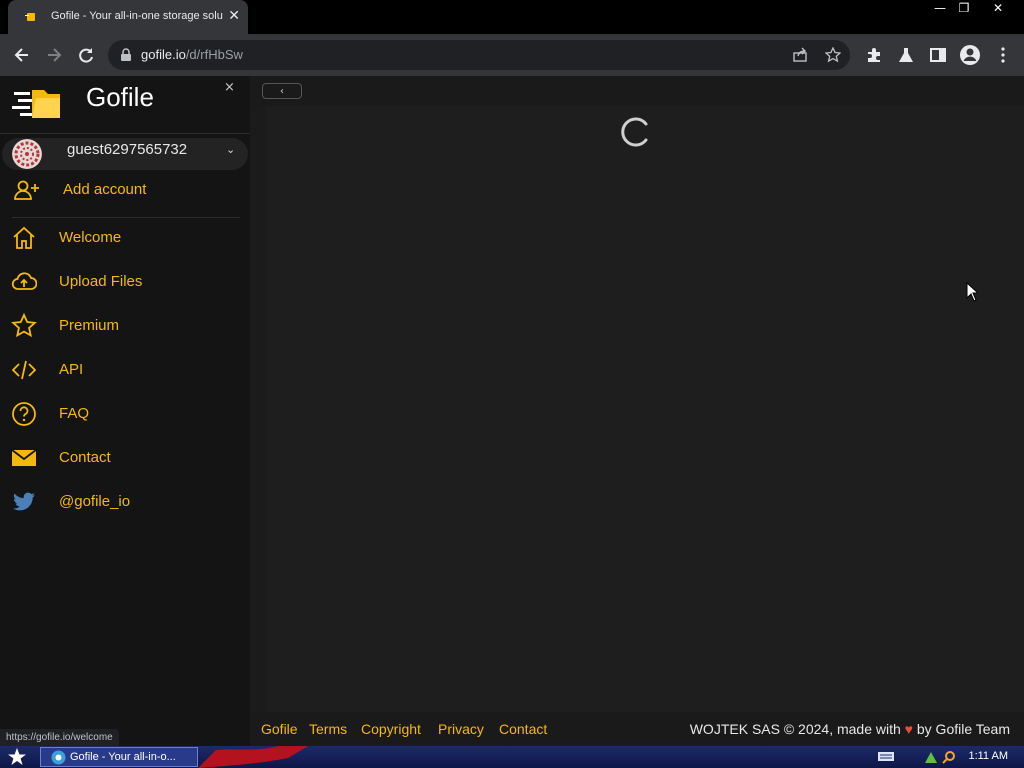 Image resolution: width=1024 pixels, height=768 pixels. I want to click on twitter-icon, so click(24, 501).